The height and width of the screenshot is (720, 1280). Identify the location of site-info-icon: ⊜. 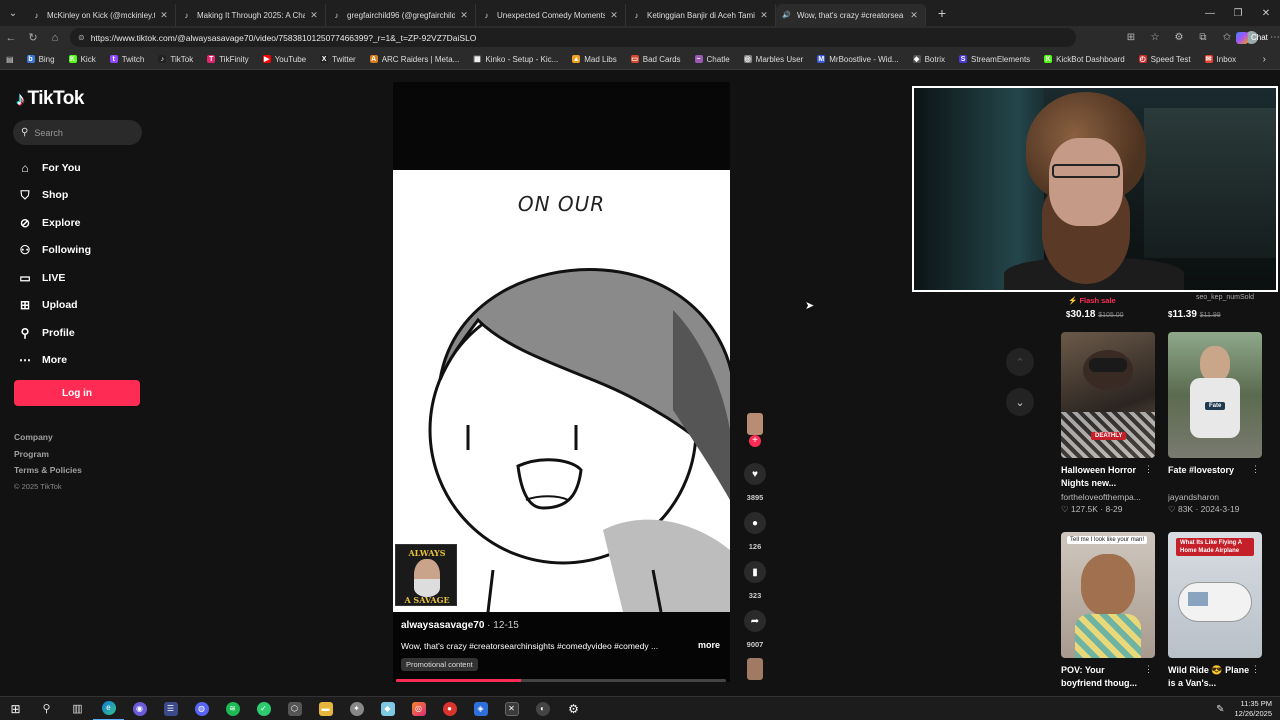
(81, 37).